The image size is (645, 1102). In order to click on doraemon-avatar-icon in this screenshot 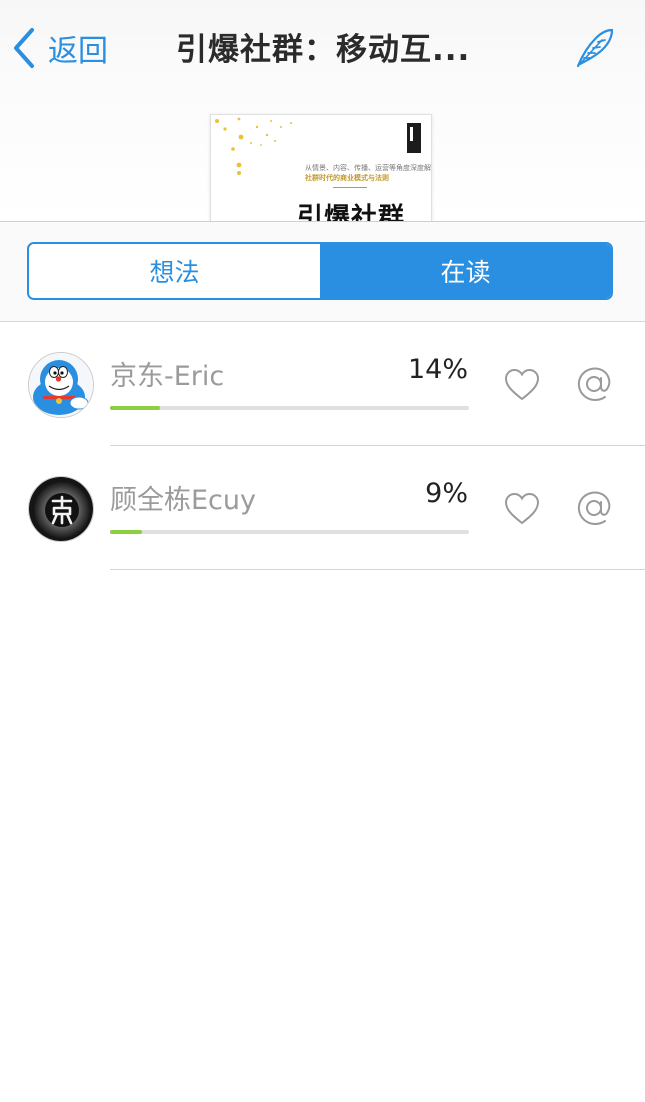, I will do `click(61, 385)`.